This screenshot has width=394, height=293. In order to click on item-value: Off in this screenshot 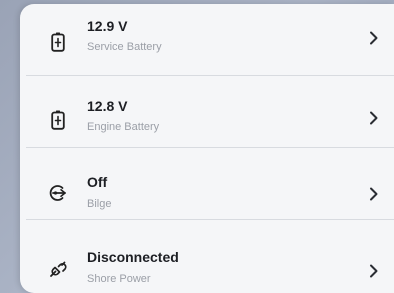, I will do `click(97, 182)`.